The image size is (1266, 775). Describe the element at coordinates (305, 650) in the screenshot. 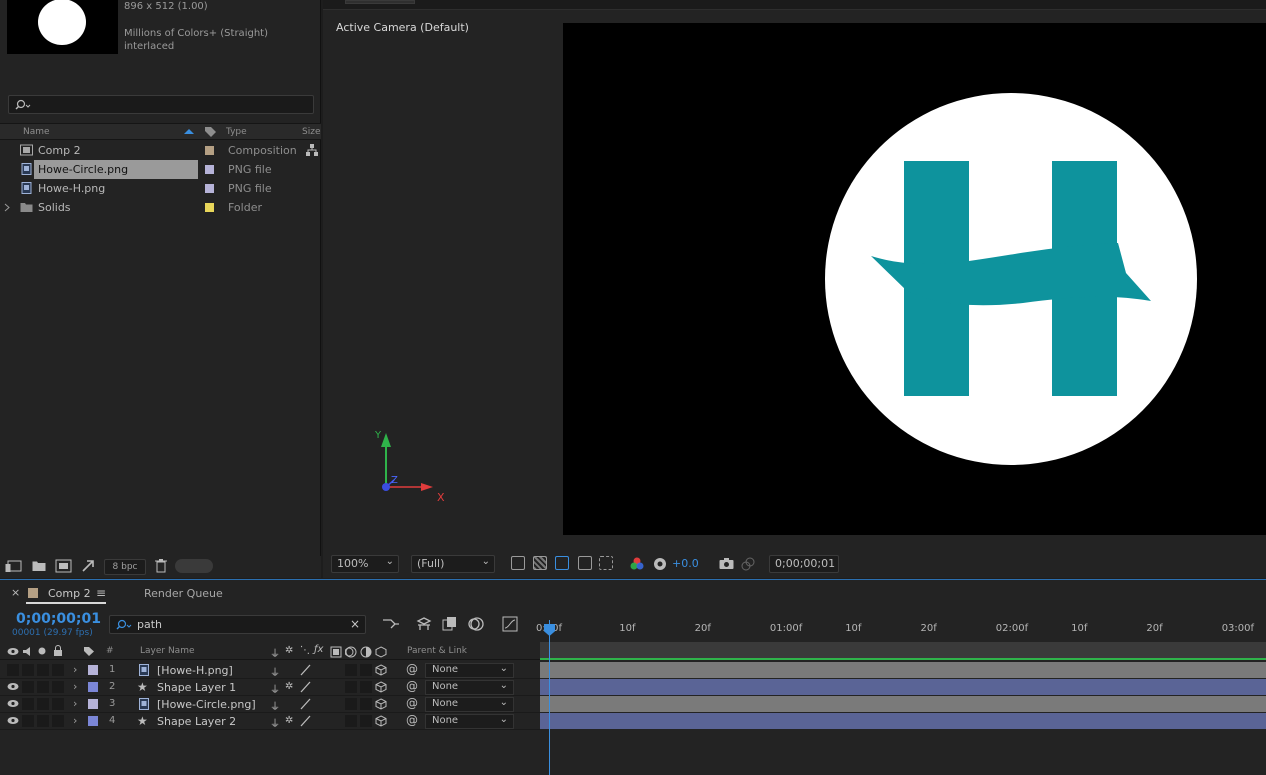

I see `quality-icon: ⋱` at that location.